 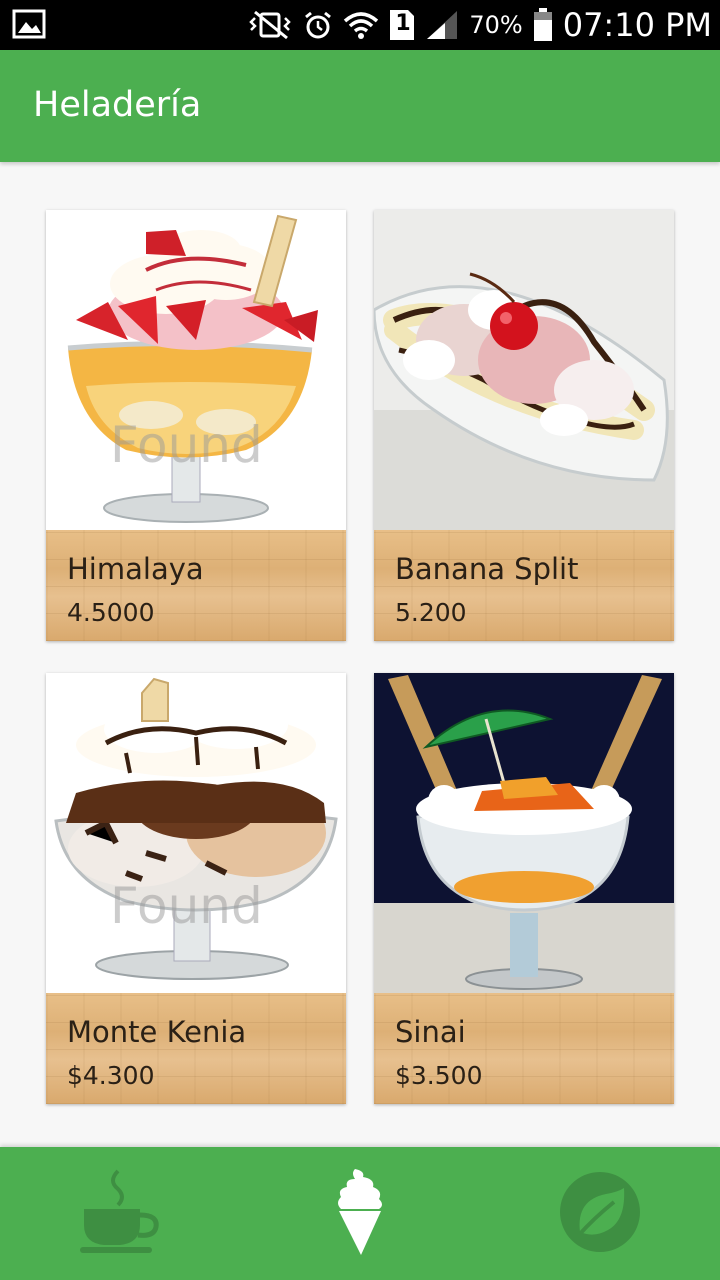 What do you see at coordinates (318, 25) in the screenshot?
I see `alarm-icon` at bounding box center [318, 25].